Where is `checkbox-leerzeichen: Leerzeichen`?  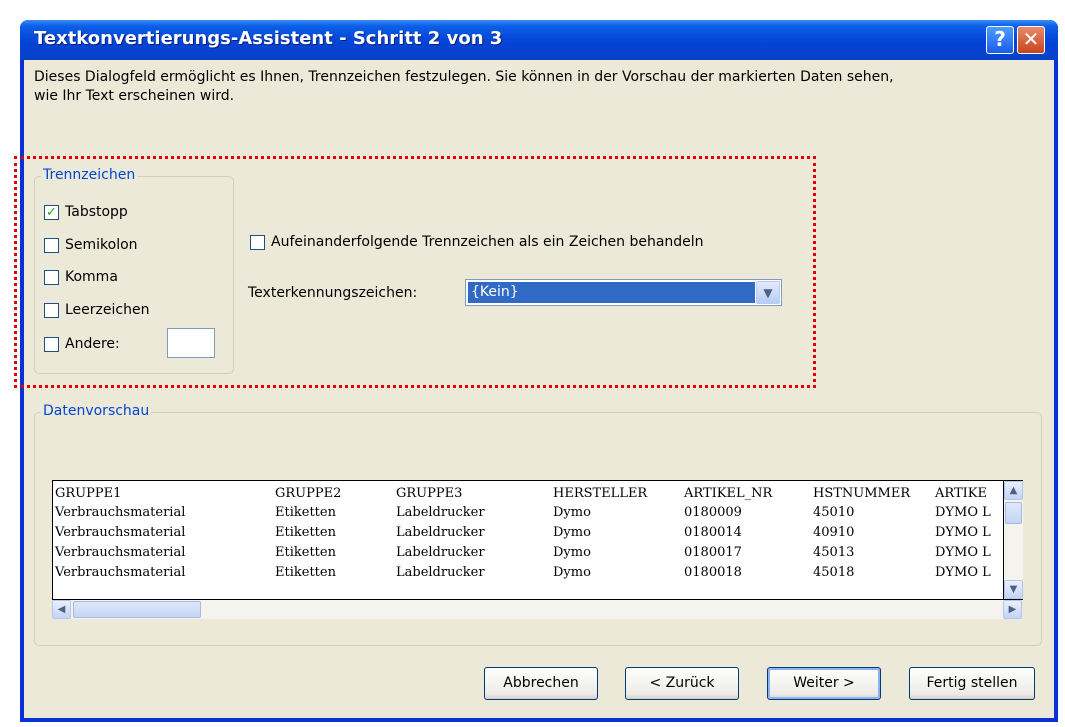 checkbox-leerzeichen: Leerzeichen is located at coordinates (96, 310).